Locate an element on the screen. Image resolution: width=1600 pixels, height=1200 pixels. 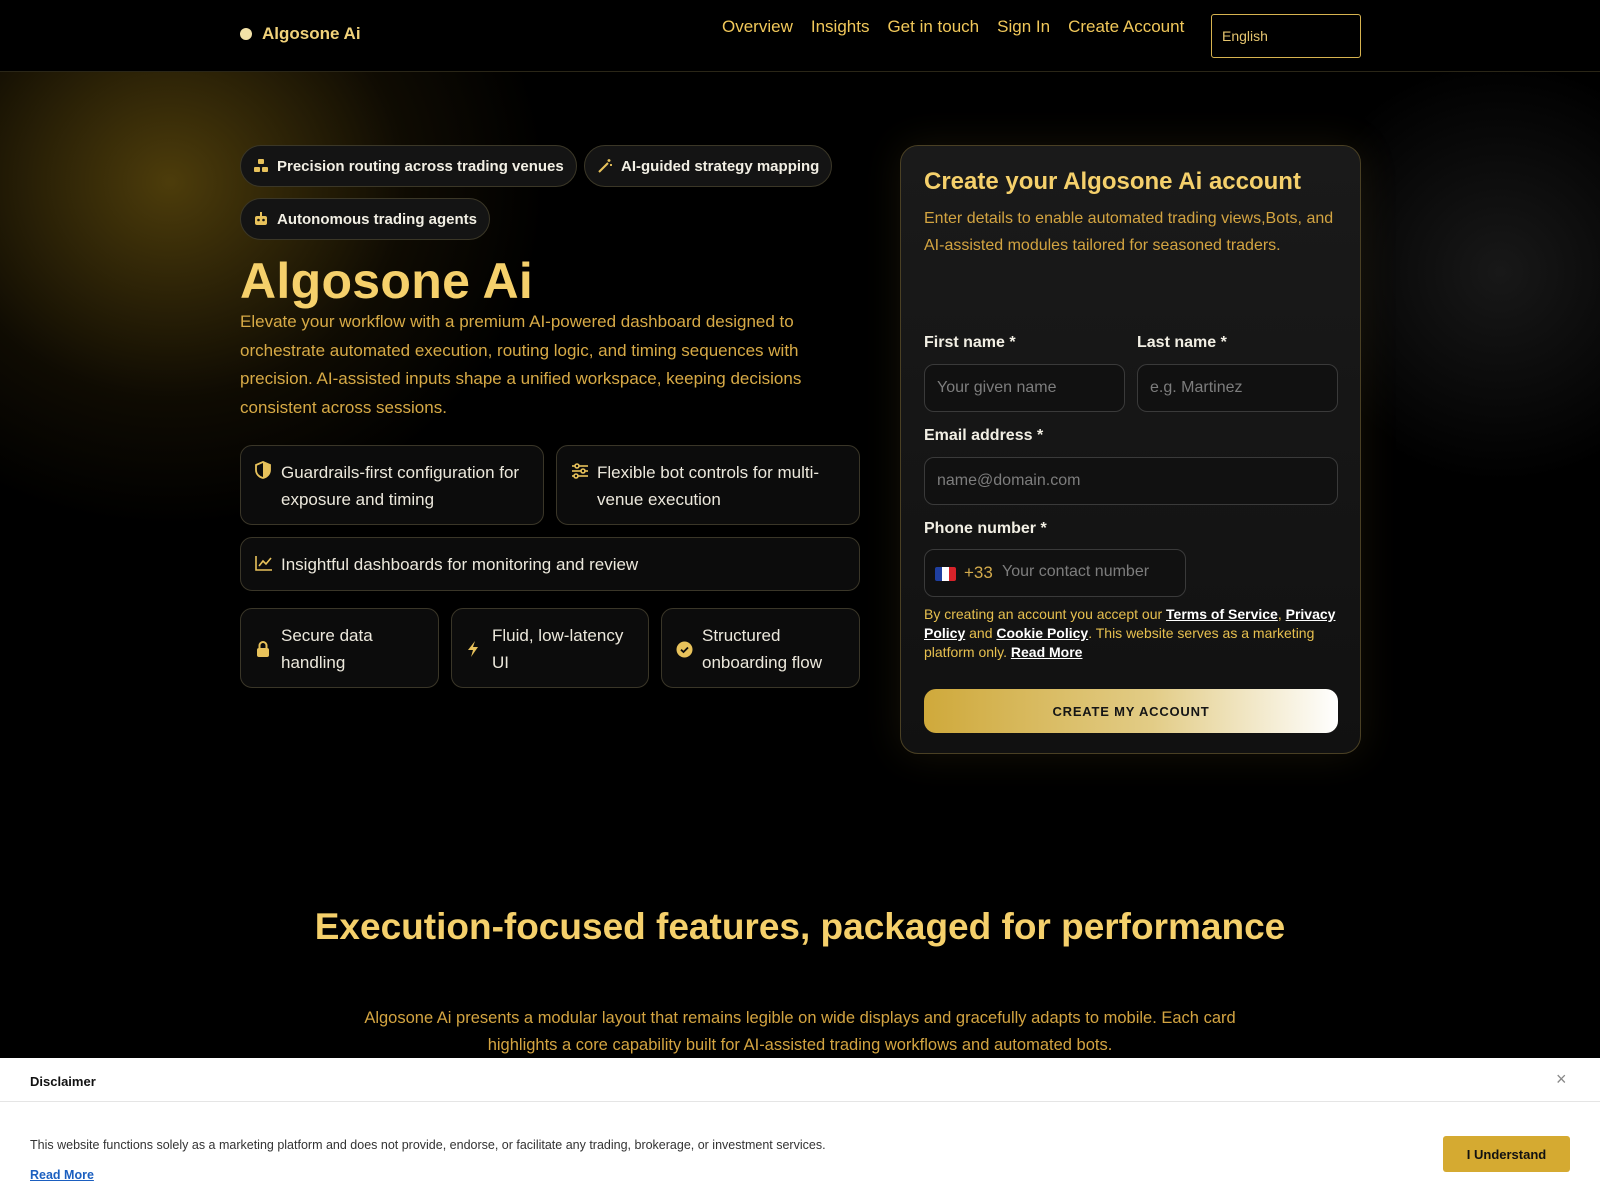
pill-label: AI-guided strategy mapping is located at coordinates (720, 166).